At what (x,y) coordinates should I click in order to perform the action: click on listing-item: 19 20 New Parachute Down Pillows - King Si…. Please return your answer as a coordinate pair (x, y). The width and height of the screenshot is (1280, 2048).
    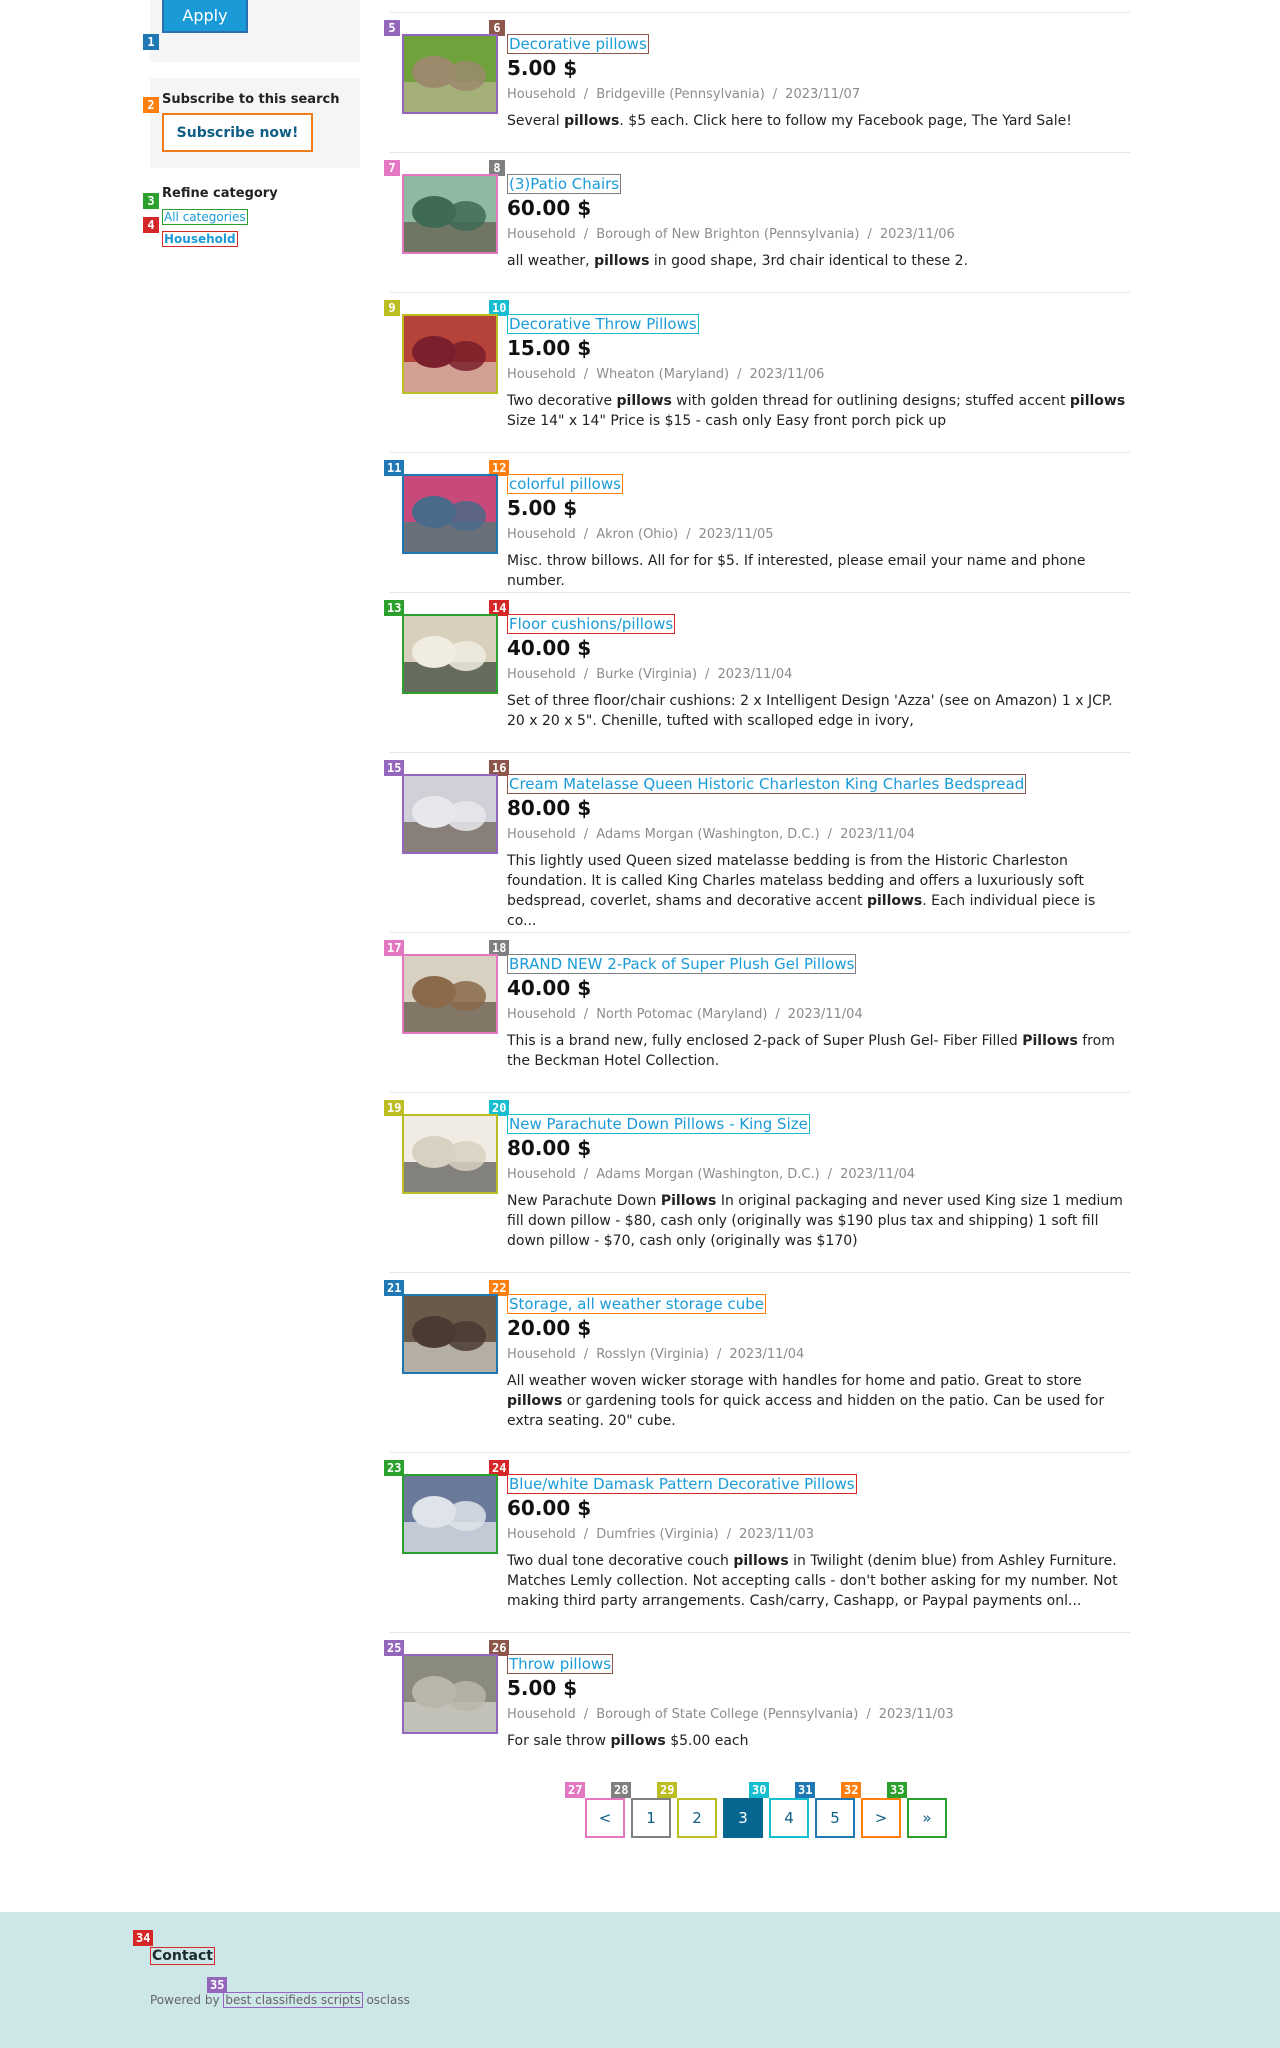
    Looking at the image, I should click on (757, 1170).